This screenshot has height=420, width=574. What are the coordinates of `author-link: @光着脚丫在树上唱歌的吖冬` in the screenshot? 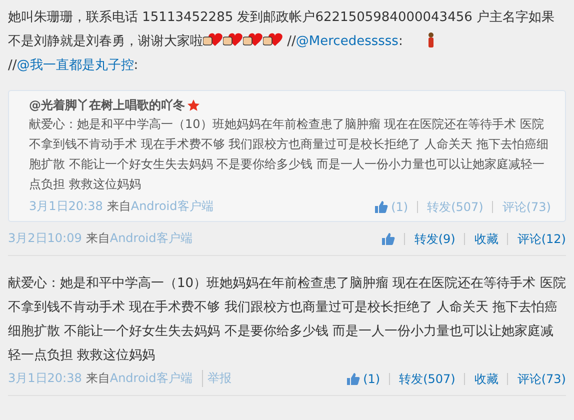 It's located at (107, 105).